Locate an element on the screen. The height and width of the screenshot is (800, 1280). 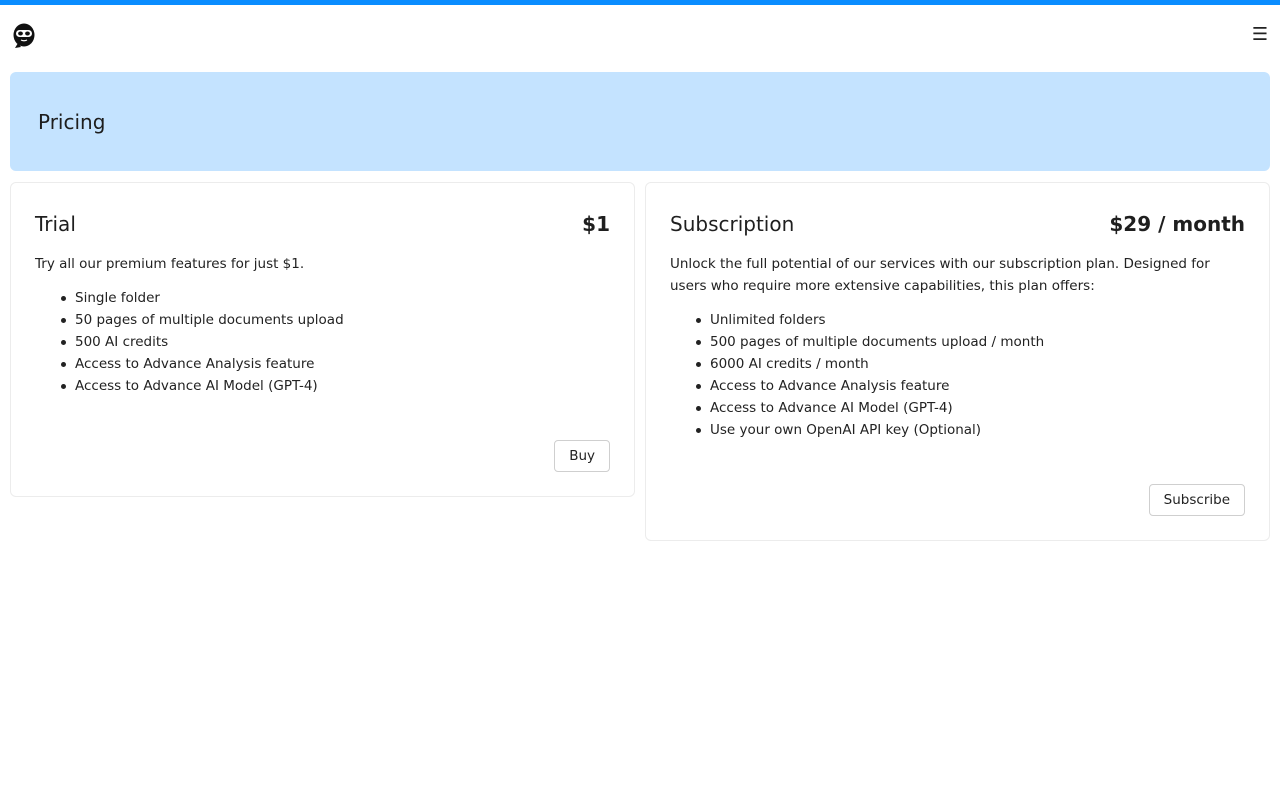
plan-card-header: Trial $1 is located at coordinates (322, 224).